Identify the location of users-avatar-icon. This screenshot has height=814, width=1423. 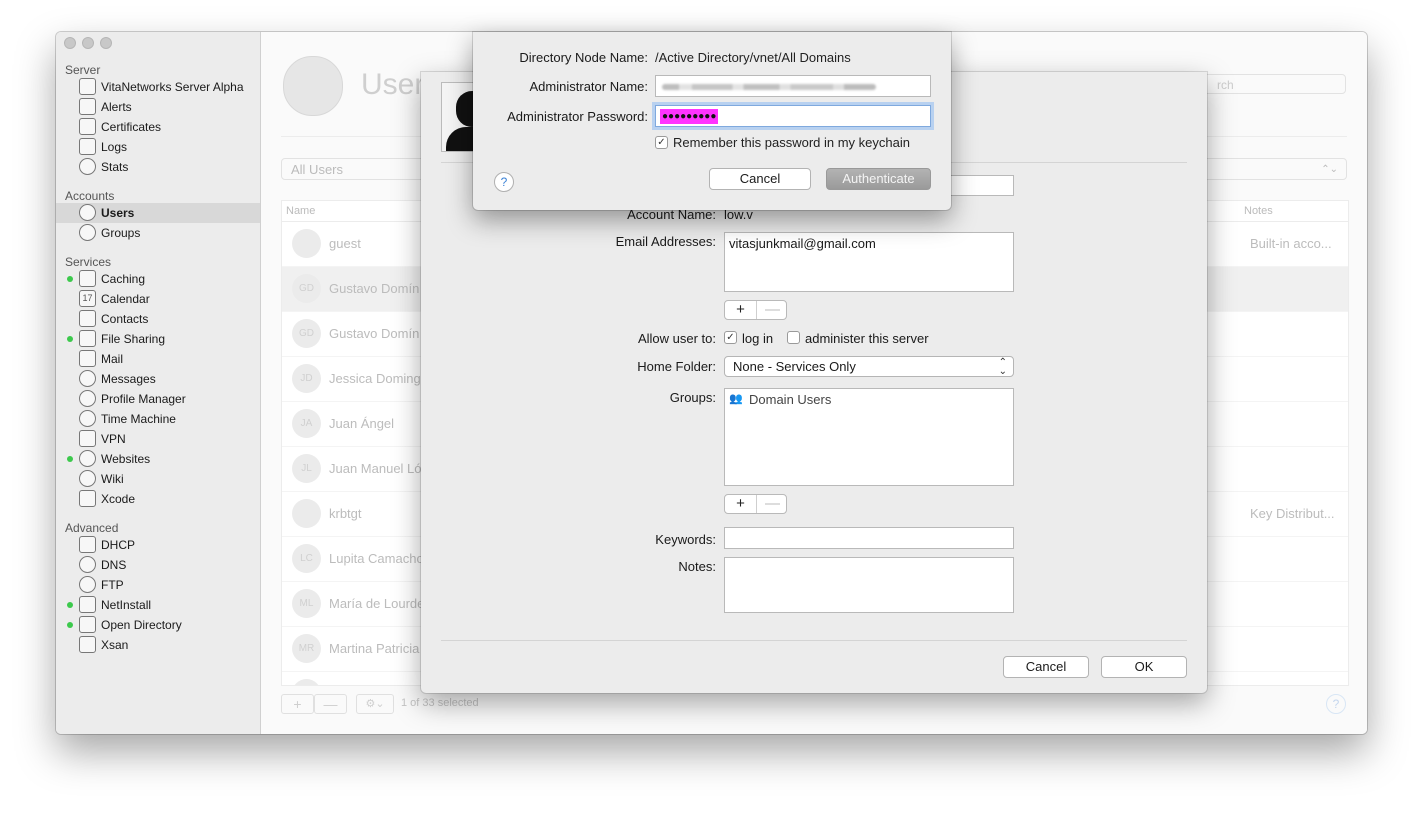
(313, 86).